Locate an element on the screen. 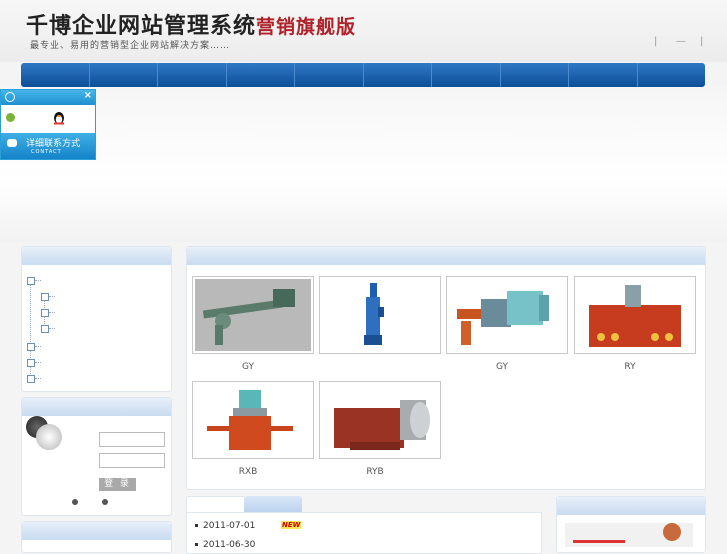  list-item: 2011-07-01 NEW is located at coordinates (248, 526).